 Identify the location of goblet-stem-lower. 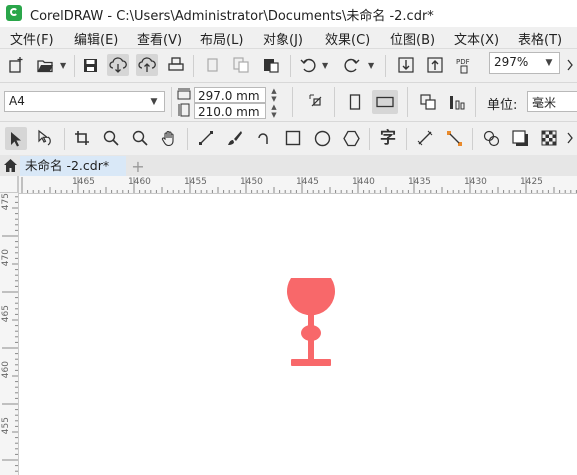
(311, 349).